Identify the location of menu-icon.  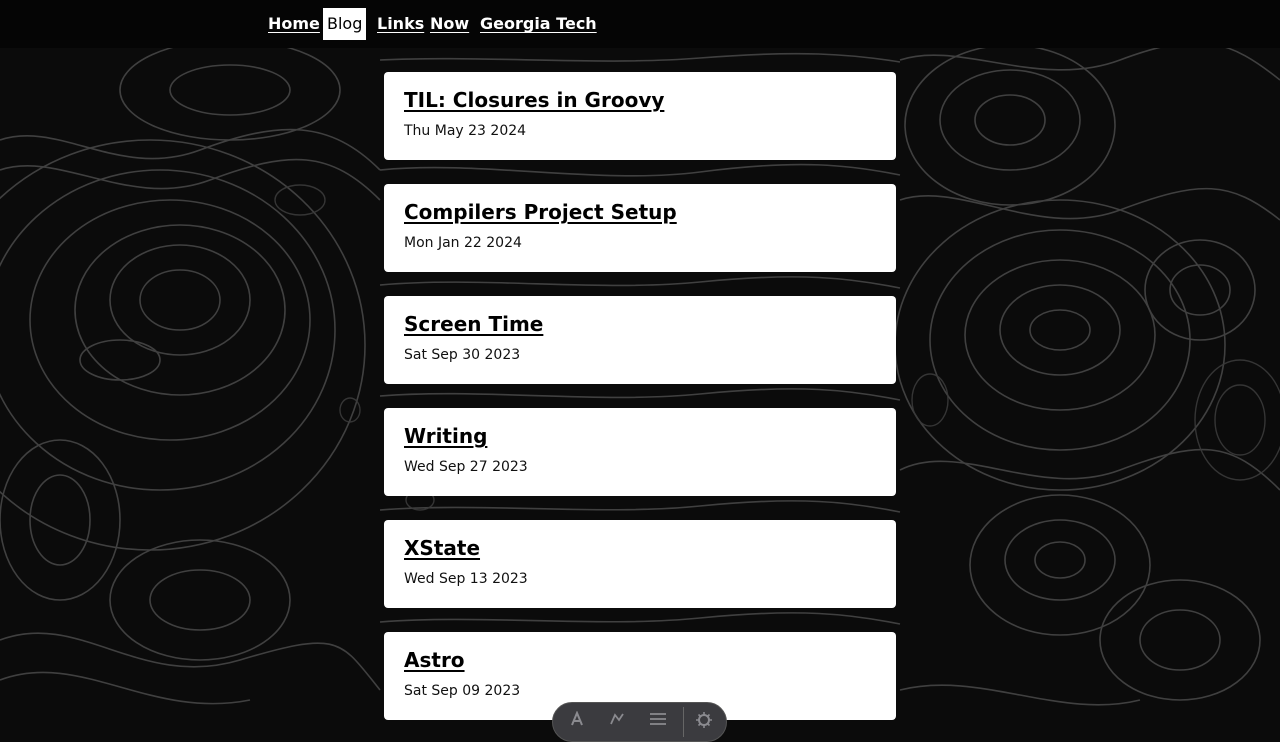
(658, 721).